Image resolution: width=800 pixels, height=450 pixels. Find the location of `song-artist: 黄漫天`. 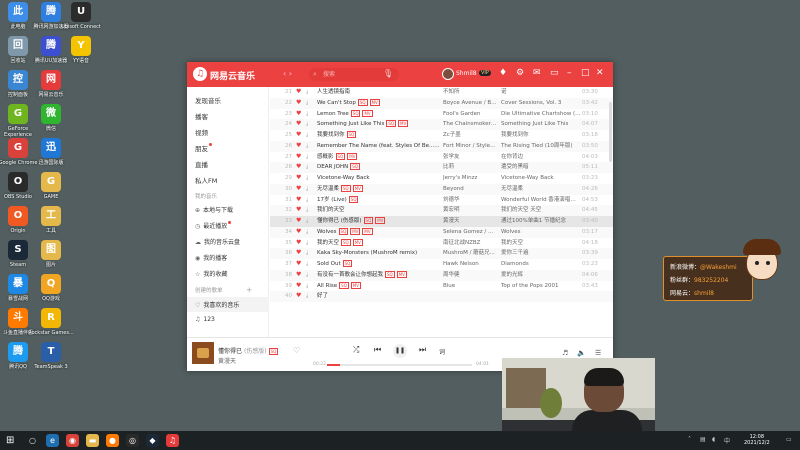

song-artist: 黄漫天 is located at coordinates (470, 221).